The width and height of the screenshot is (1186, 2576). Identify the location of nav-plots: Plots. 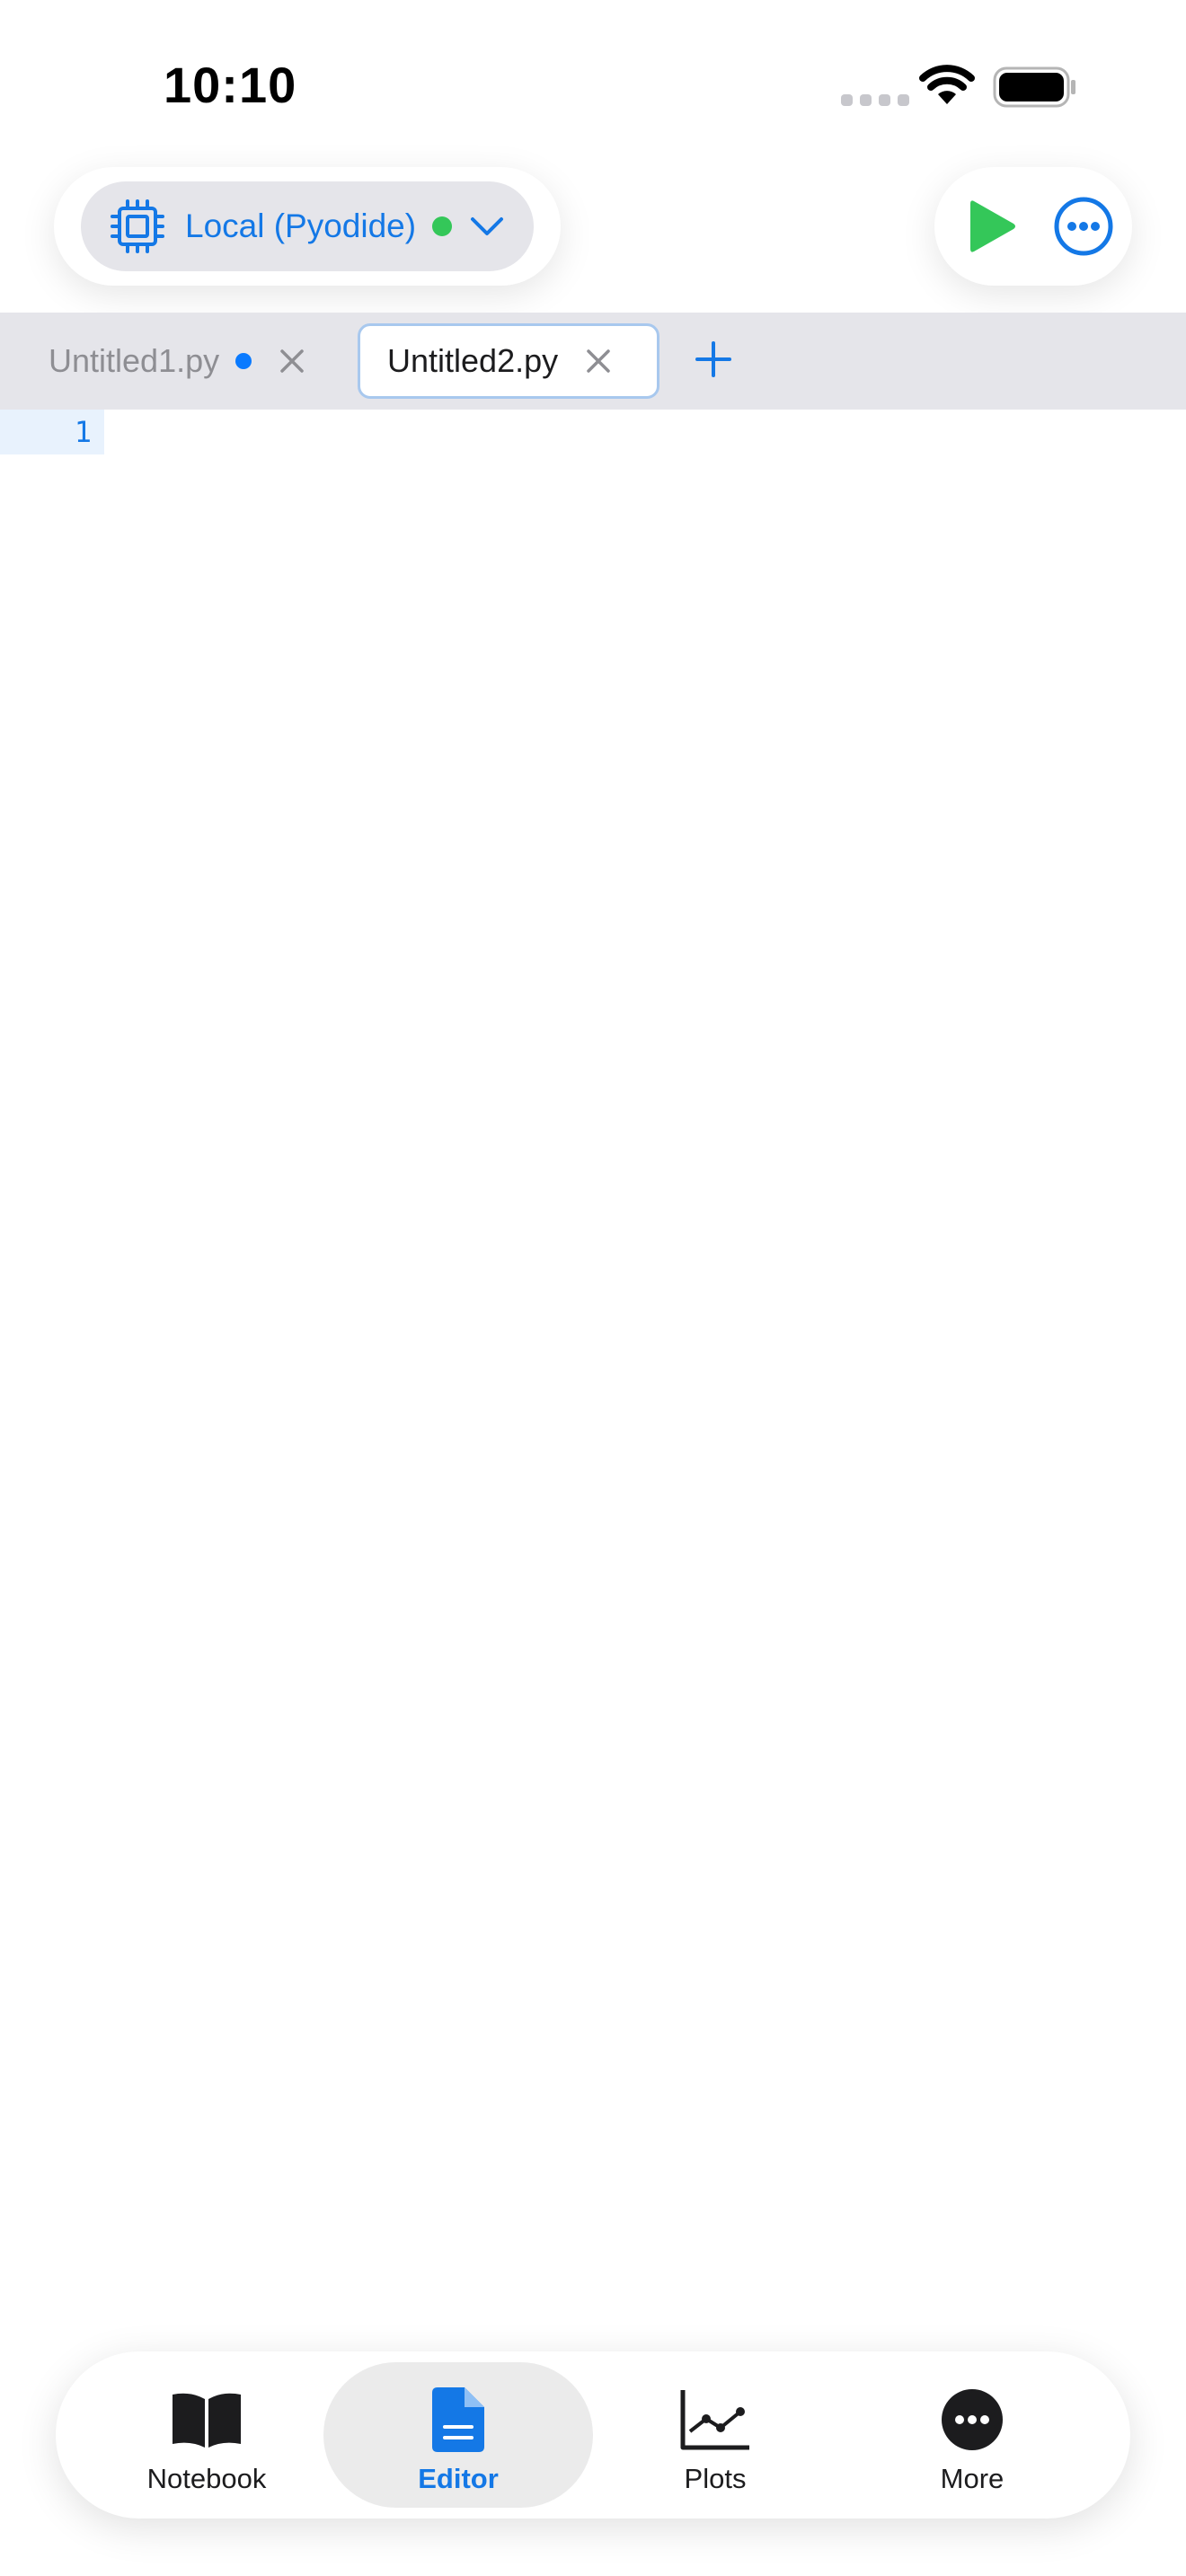
(715, 2435).